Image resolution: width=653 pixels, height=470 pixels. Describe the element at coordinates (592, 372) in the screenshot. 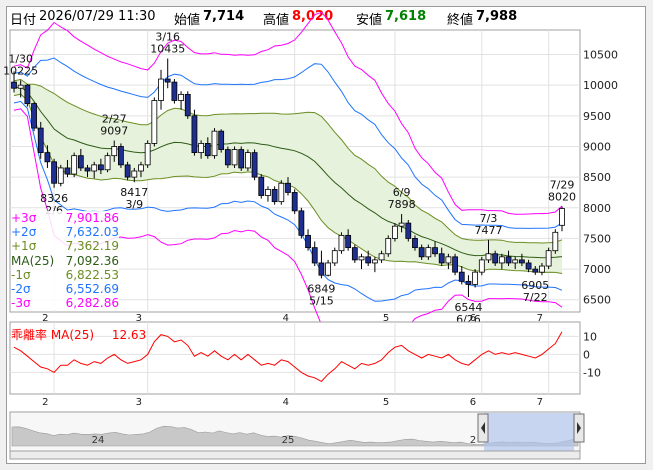

I see `deviation-tick-label: -10` at that location.